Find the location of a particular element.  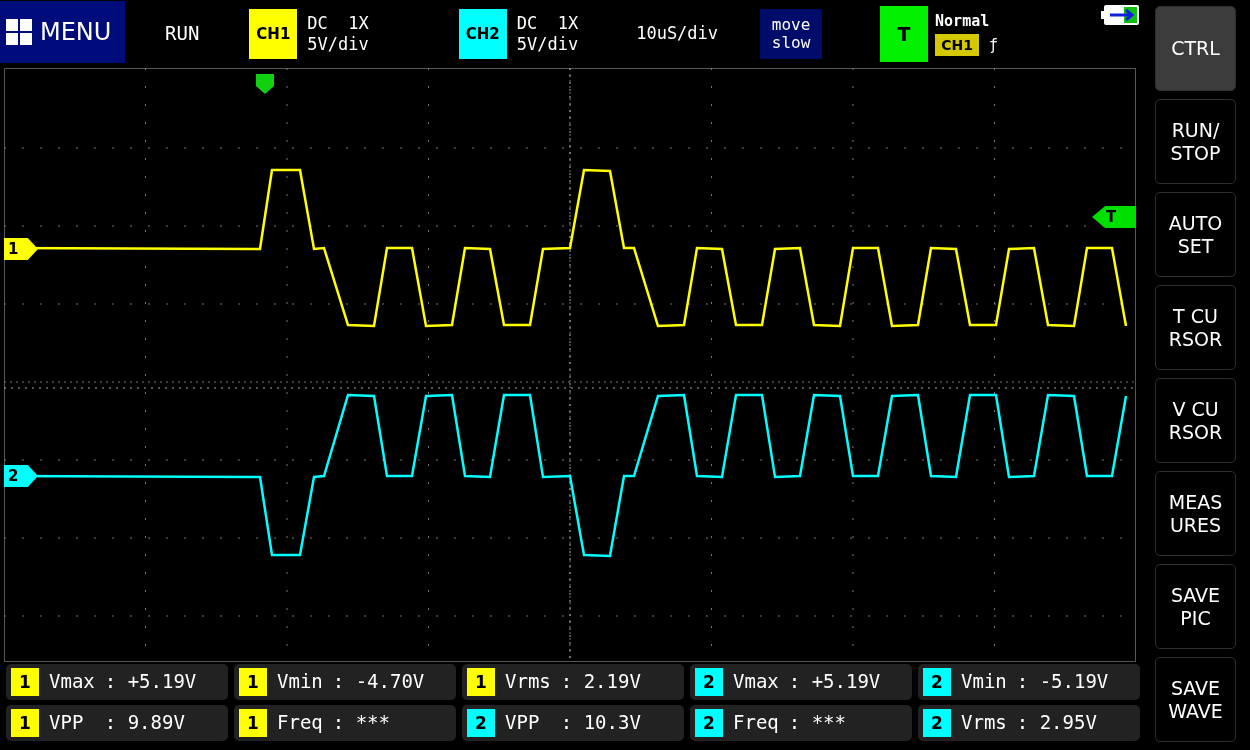

measurement-value: : 9.89V is located at coordinates (144, 723).